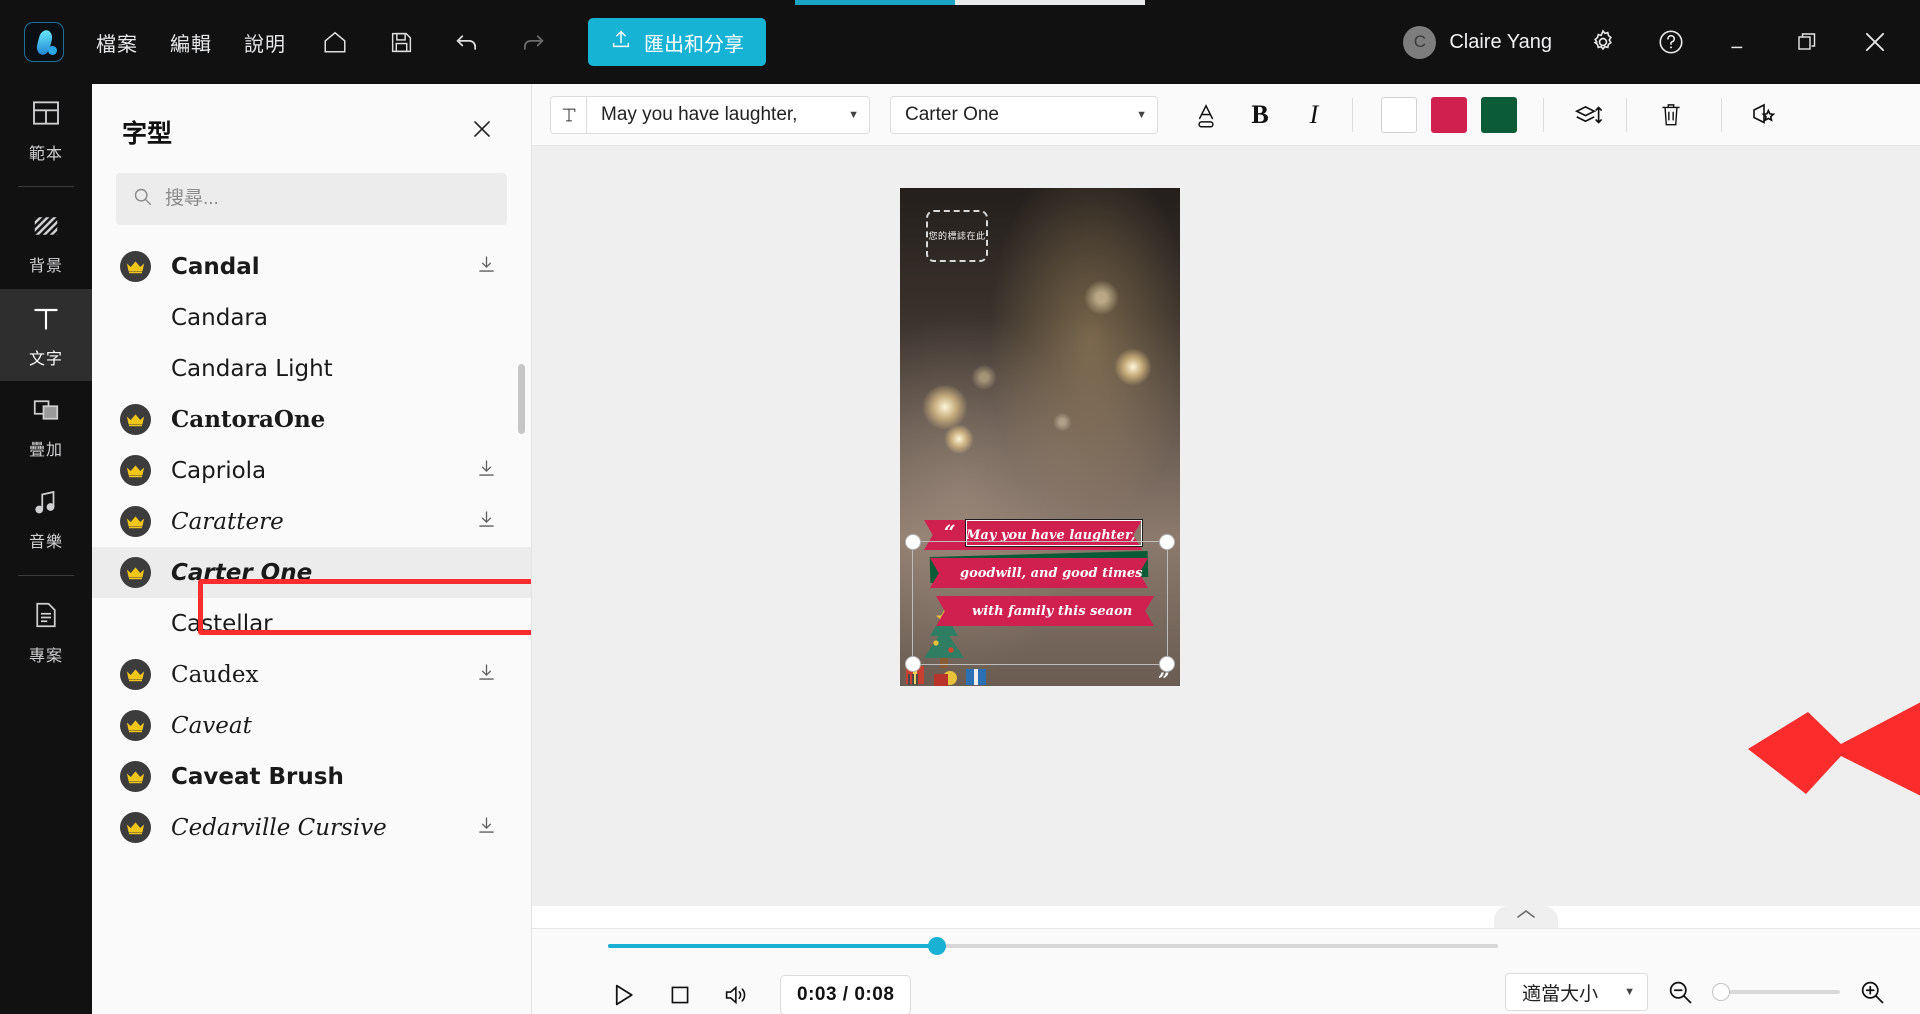 The height and width of the screenshot is (1014, 1920). Describe the element at coordinates (142, 199) in the screenshot. I see `search-icon` at that location.